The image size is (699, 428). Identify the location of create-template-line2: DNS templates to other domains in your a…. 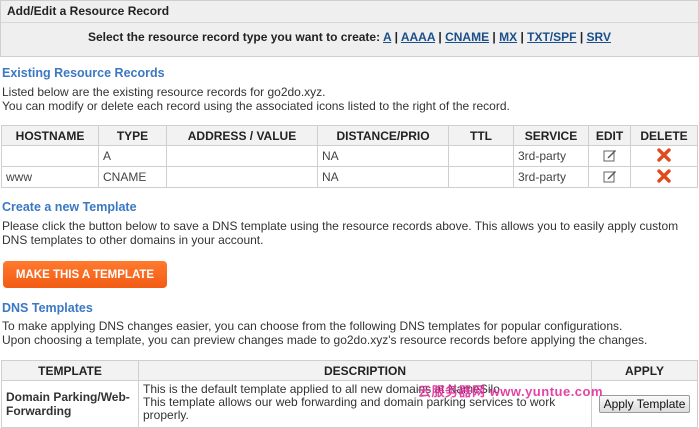
(133, 240).